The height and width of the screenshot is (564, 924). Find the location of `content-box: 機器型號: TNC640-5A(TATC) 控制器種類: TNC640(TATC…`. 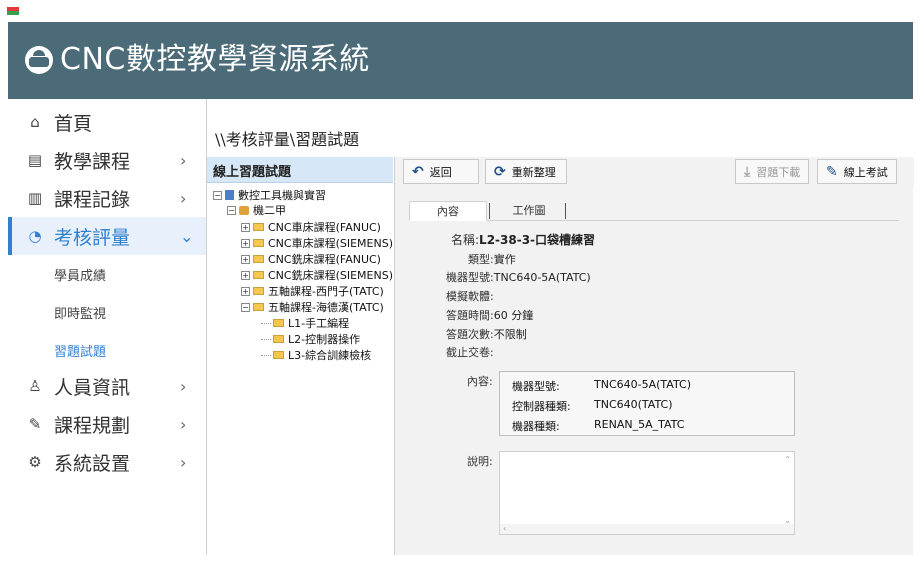

content-box: 機器型號: TNC640-5A(TATC) 控制器種類: TNC640(TATC… is located at coordinates (647, 403).